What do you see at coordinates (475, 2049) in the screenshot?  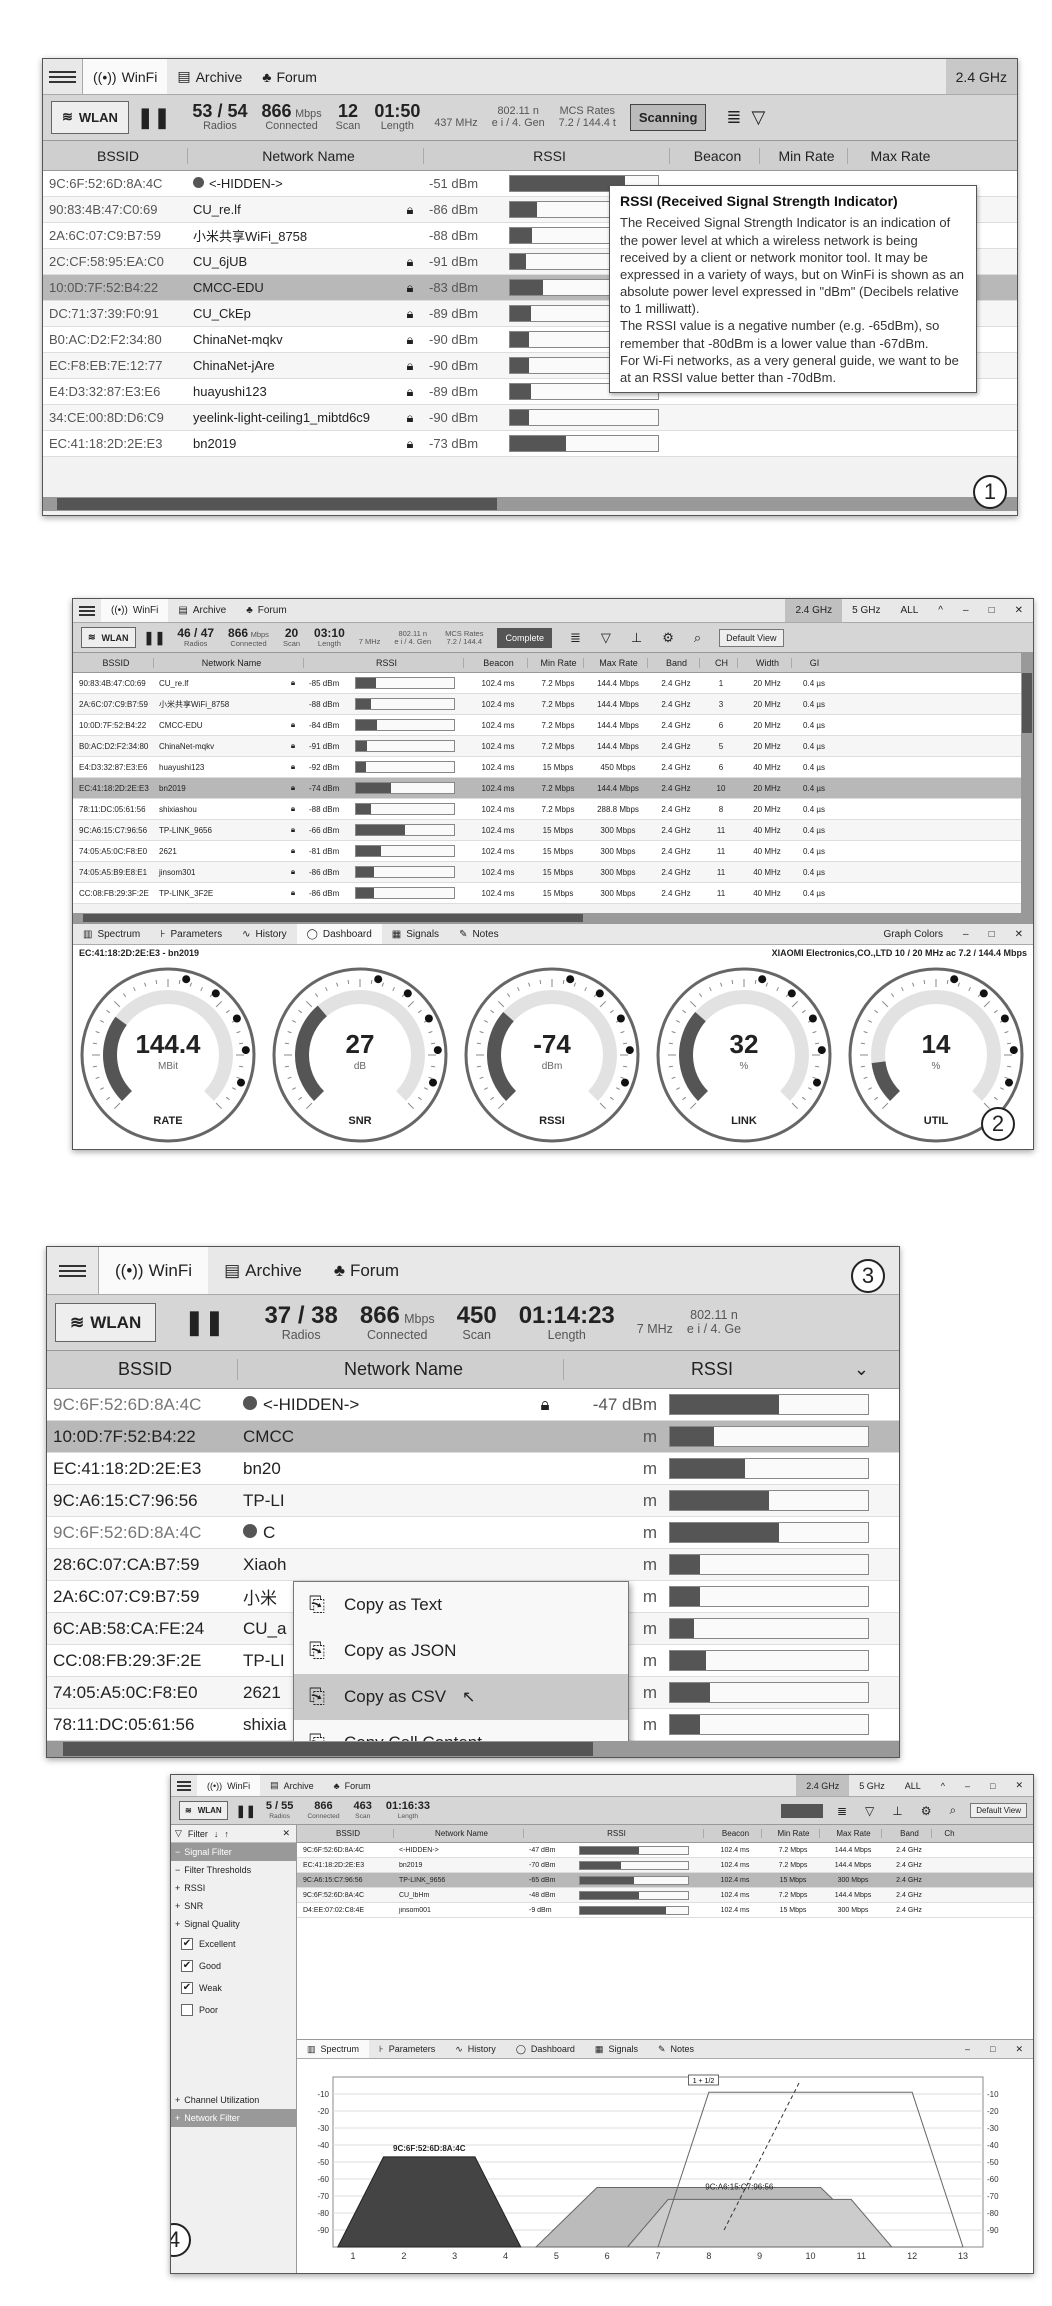 I see `tab-history: ∿ History` at bounding box center [475, 2049].